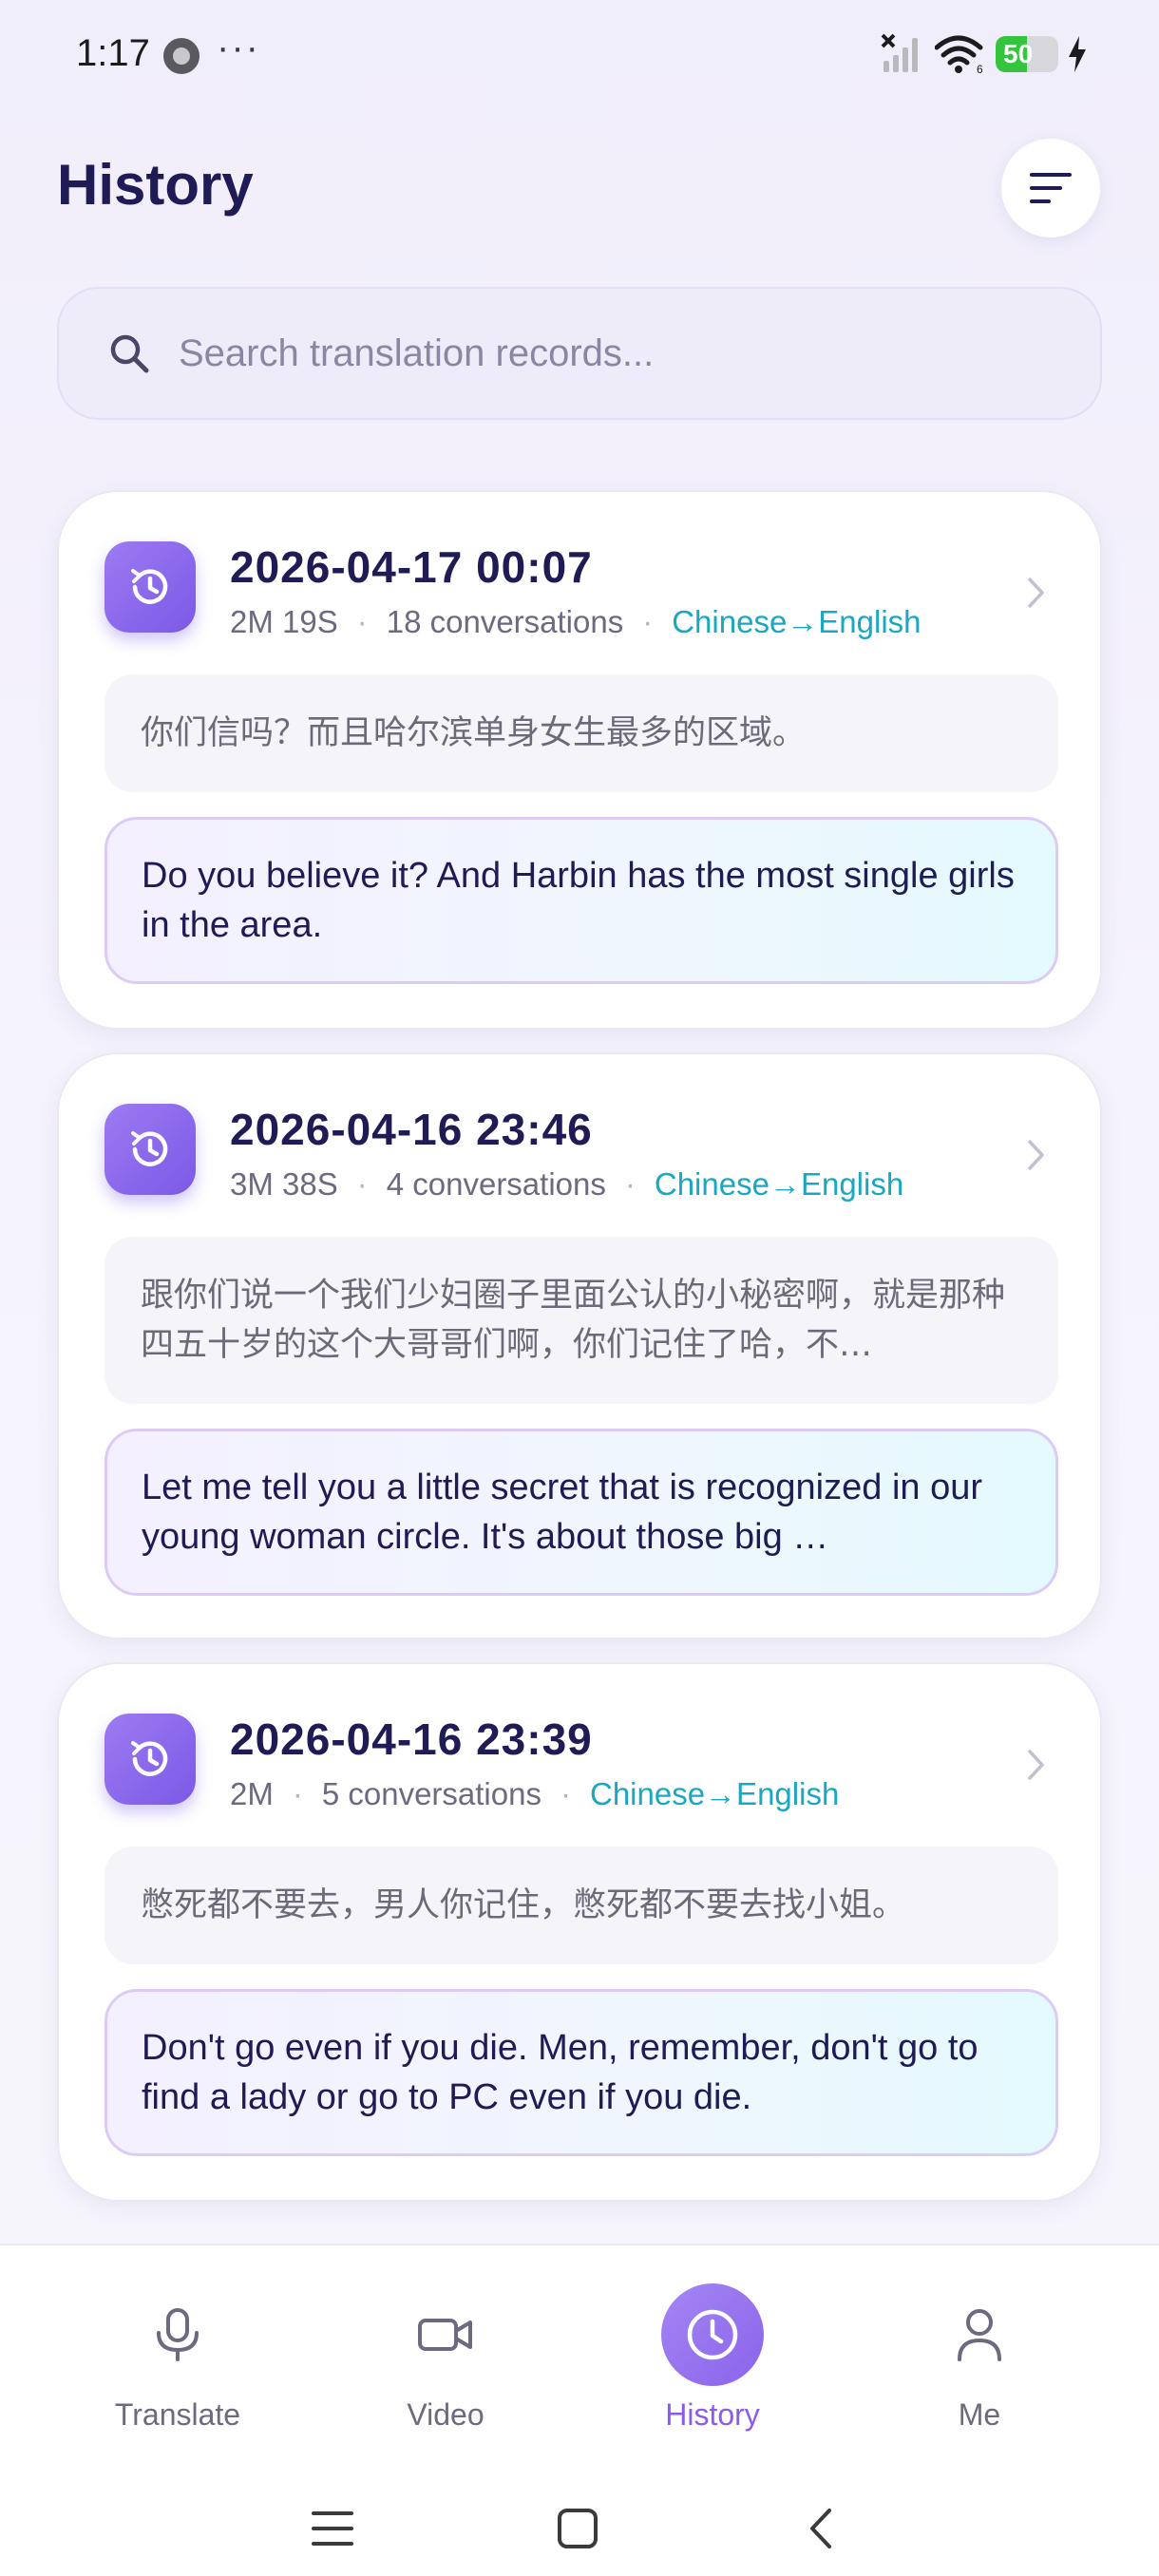  I want to click on record-conversations: 4 conversations, so click(496, 1184).